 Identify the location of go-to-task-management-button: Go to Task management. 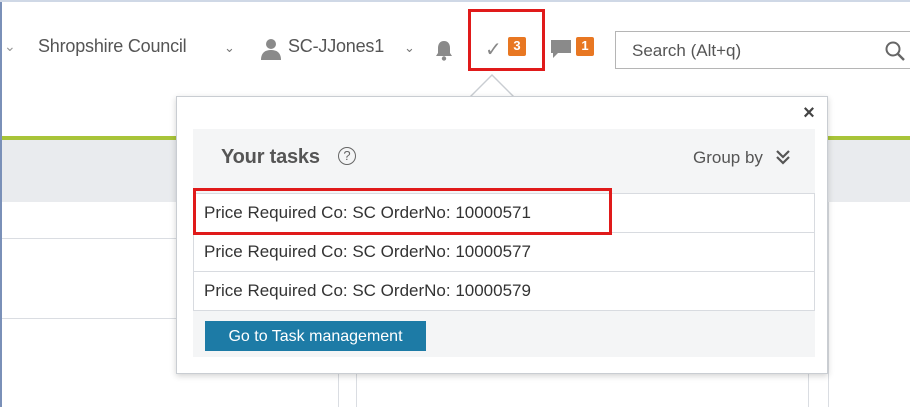
(315, 336).